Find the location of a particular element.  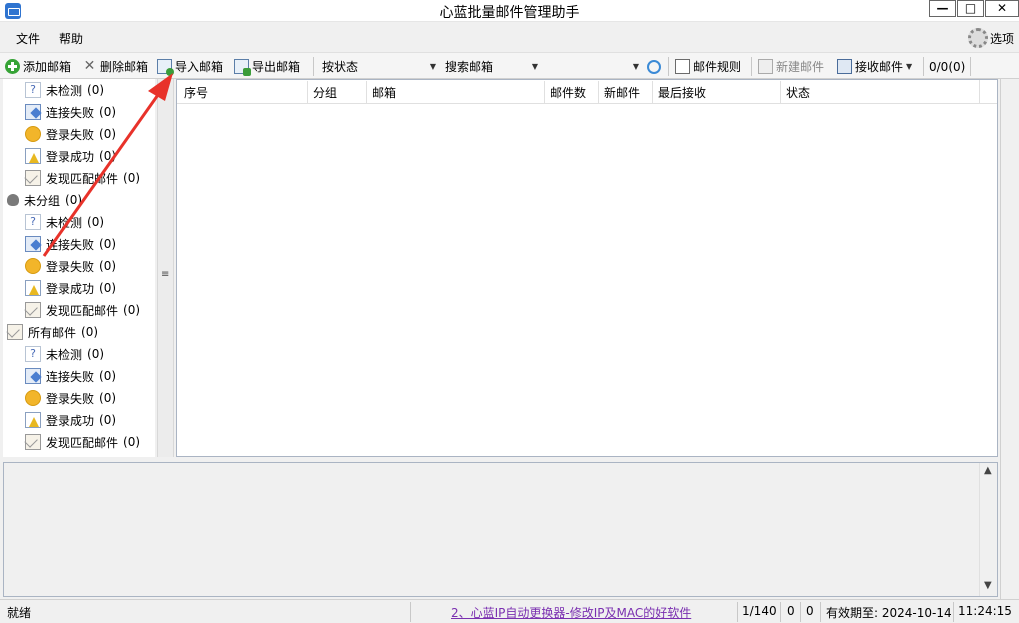

tree-group-count: (0) is located at coordinates (74, 200).